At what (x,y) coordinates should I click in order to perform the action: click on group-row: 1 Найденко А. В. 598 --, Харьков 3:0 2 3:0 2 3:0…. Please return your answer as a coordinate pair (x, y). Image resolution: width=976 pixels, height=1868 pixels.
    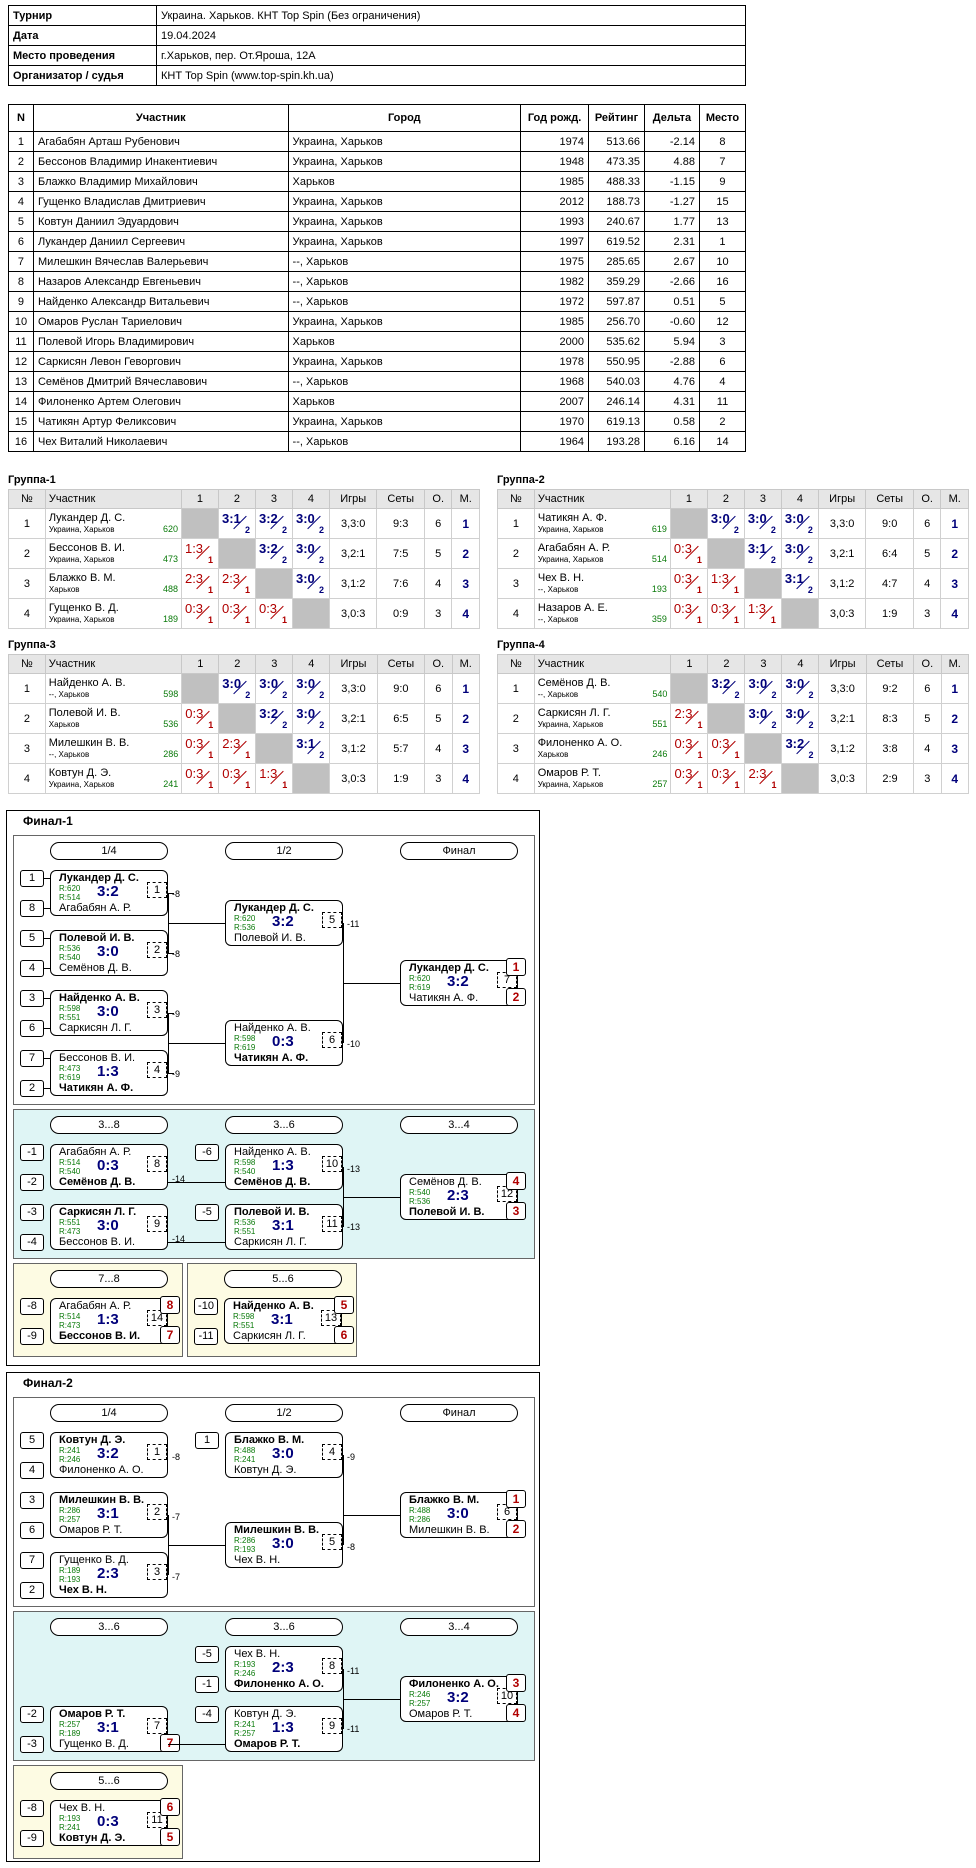
    Looking at the image, I should click on (244, 688).